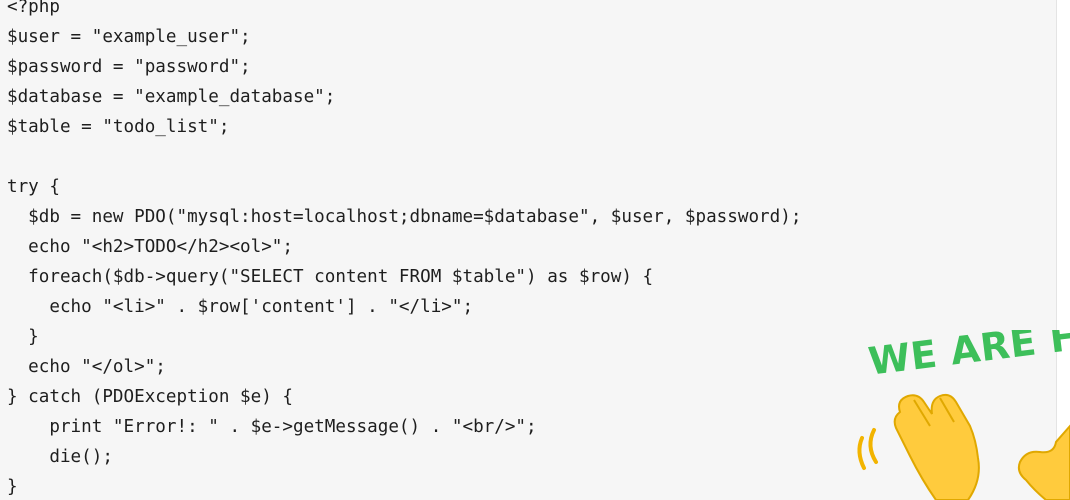  What do you see at coordinates (171, 97) in the screenshot?
I see `code-line: $database = "example_database";` at bounding box center [171, 97].